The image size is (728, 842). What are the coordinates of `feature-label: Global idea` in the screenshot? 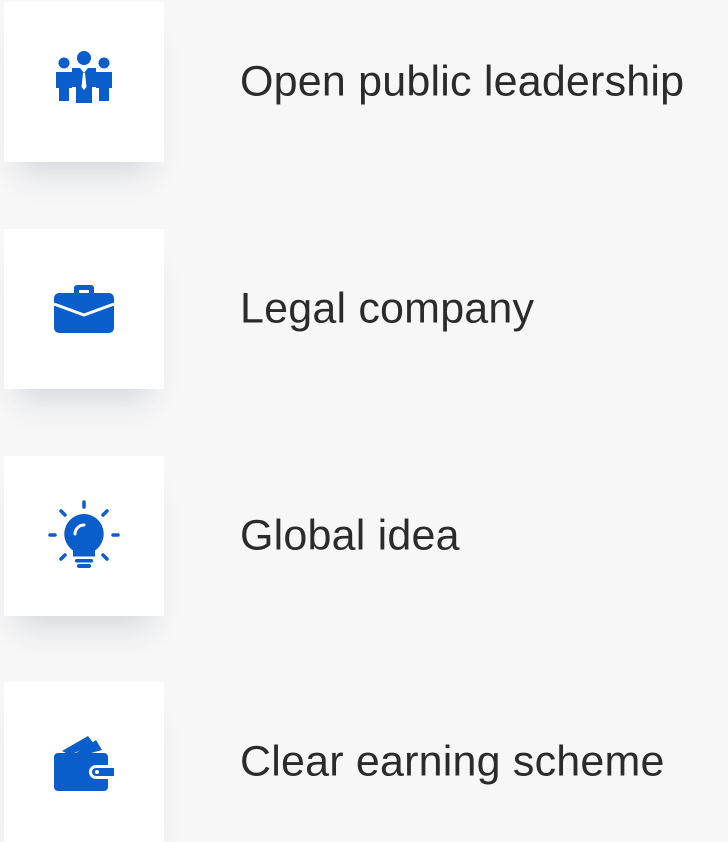 It's located at (350, 535).